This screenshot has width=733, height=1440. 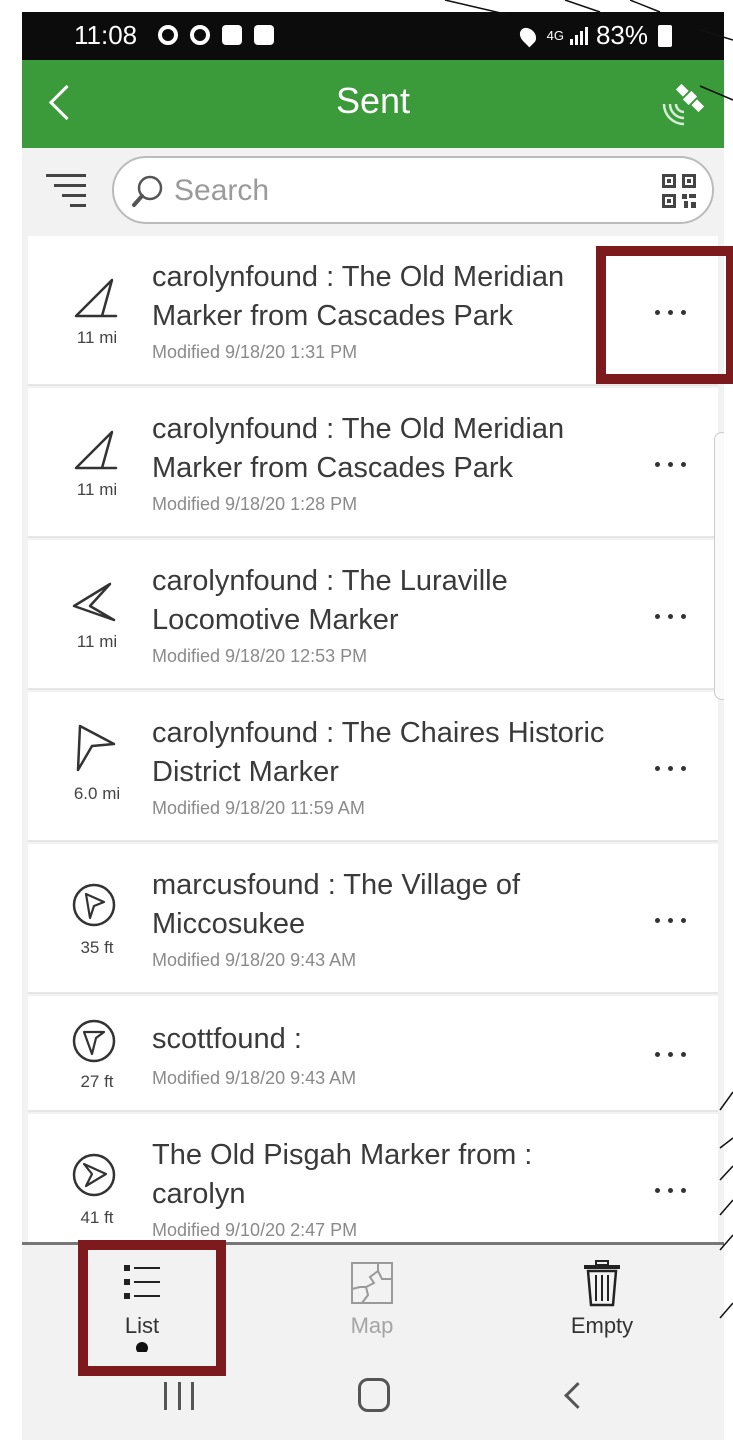 I want to click on battery-percent: 83%, so click(x=621, y=35).